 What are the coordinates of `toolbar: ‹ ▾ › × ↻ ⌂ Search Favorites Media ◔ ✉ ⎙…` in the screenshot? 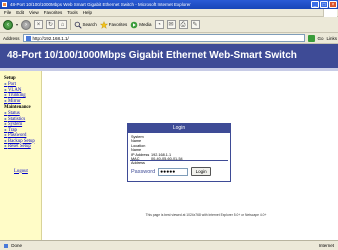 It's located at (169, 25).